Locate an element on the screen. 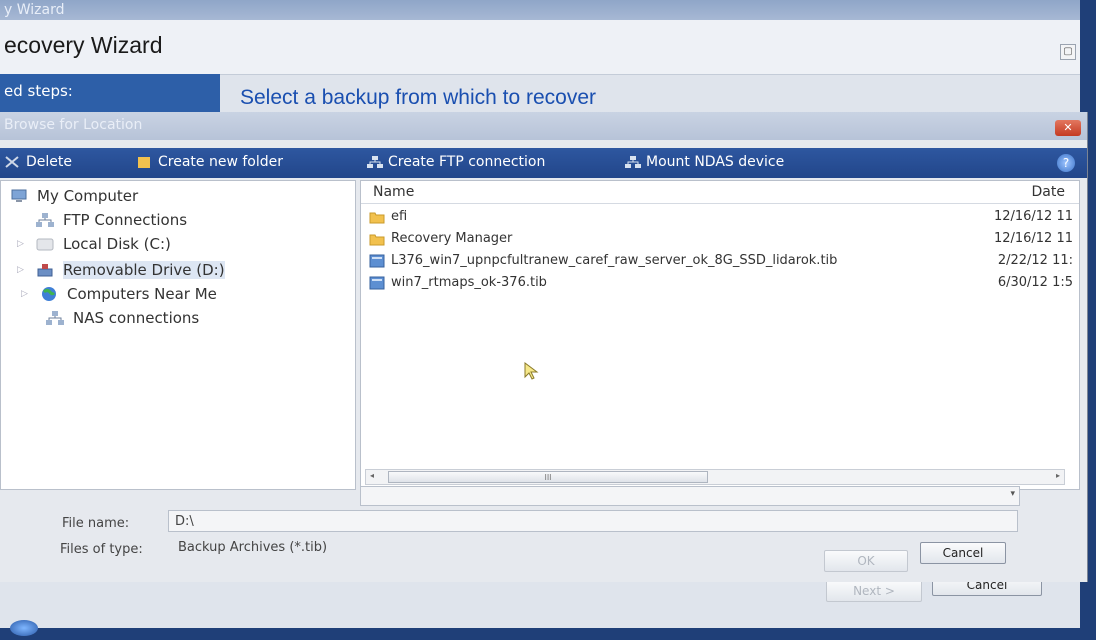 The width and height of the screenshot is (1096, 640). tree-item-computers-near-me: ▷ Computers Near Me is located at coordinates (119, 294).